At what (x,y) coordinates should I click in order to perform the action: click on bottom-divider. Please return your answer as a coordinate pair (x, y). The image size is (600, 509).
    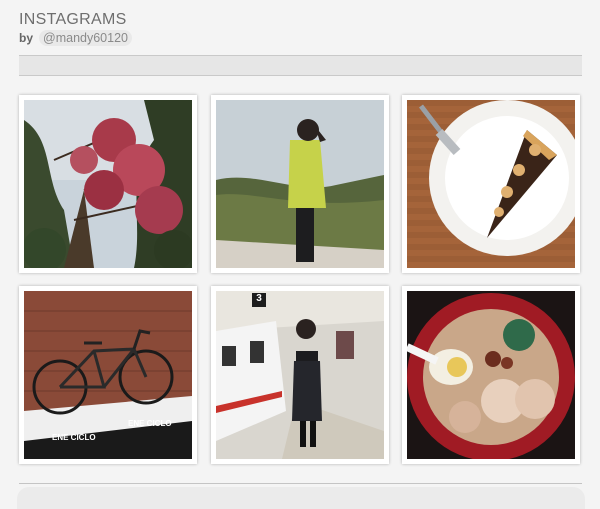
    Looking at the image, I should click on (300, 483).